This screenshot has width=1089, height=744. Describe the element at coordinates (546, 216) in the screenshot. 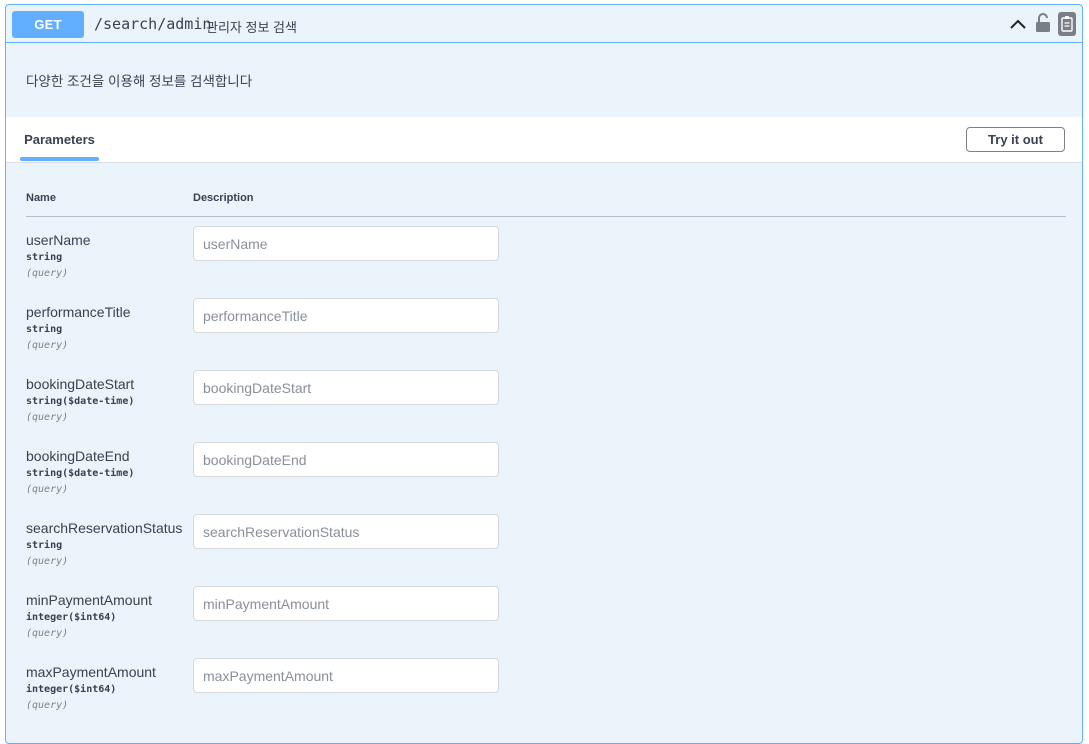

I see `column-divider` at that location.